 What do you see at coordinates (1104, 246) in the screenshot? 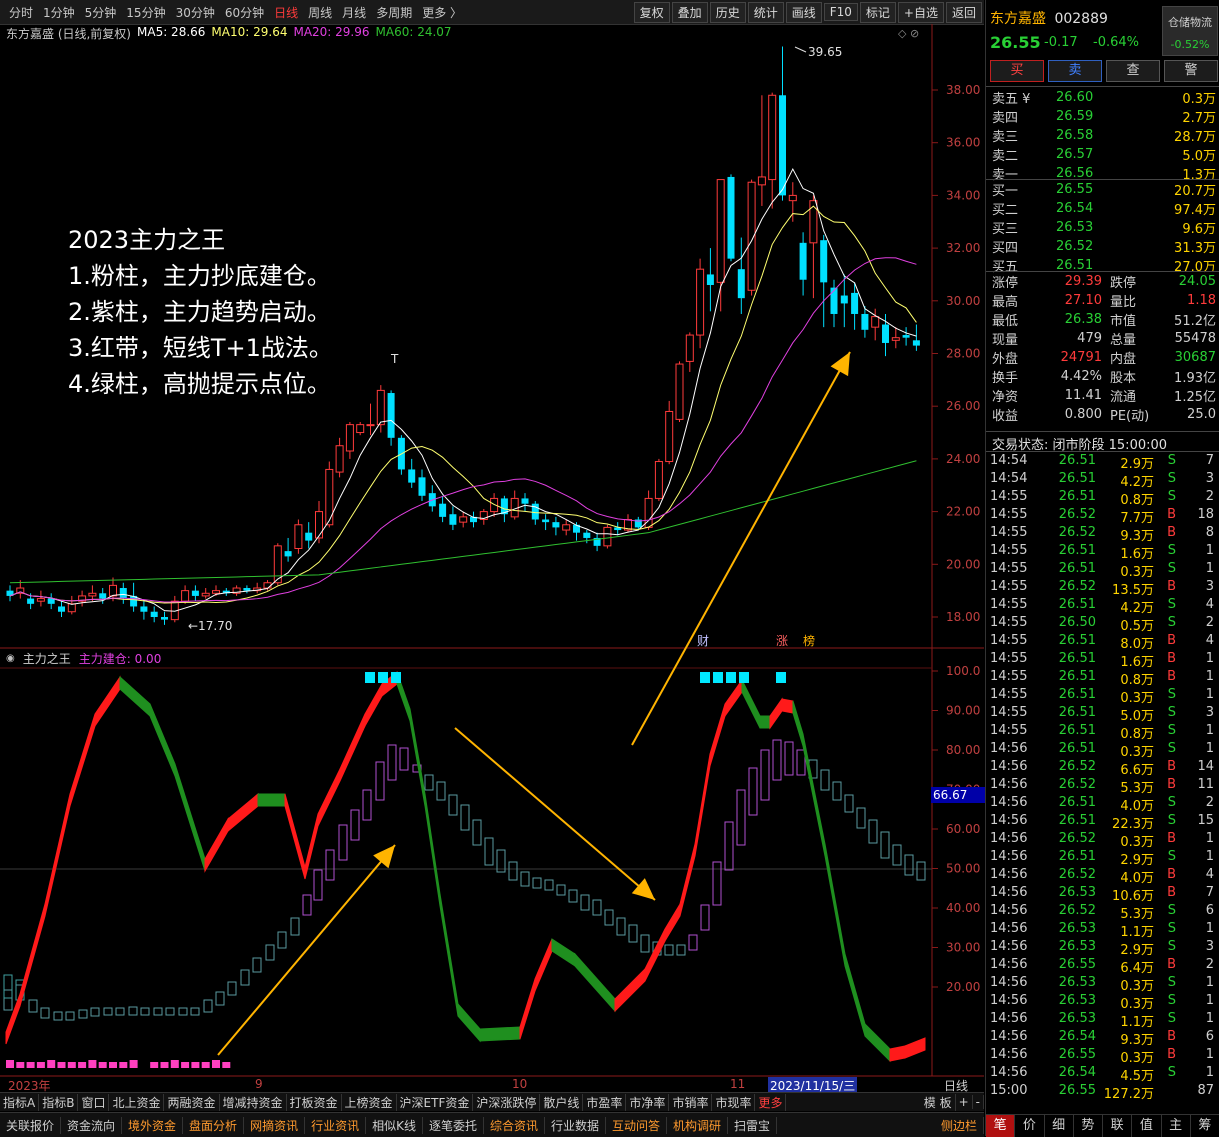
I see `order-book-row: 买四 26.52 31.3万` at bounding box center [1104, 246].